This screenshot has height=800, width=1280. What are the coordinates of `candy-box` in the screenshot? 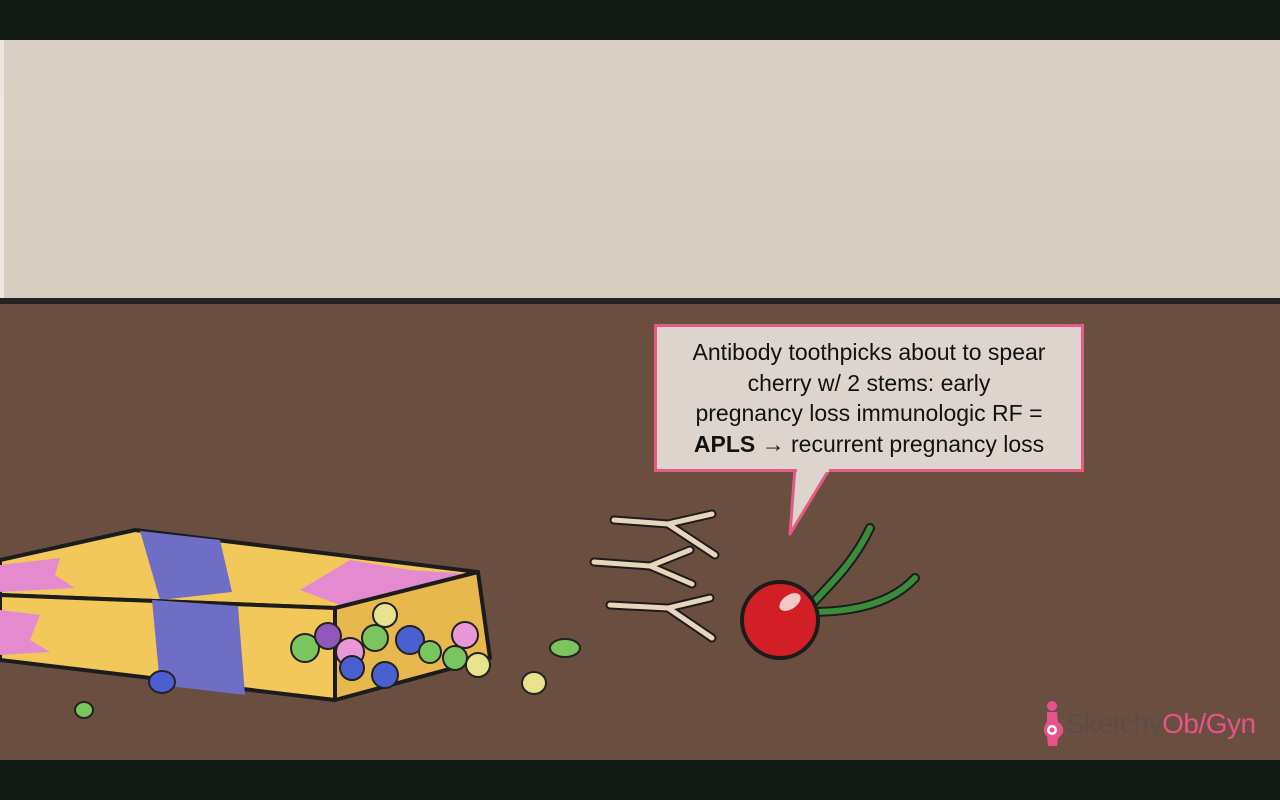 It's located at (246, 615).